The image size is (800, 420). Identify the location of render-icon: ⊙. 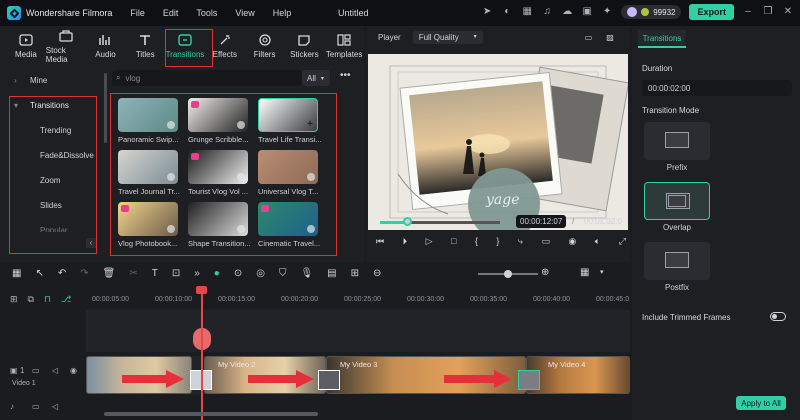
(238, 273).